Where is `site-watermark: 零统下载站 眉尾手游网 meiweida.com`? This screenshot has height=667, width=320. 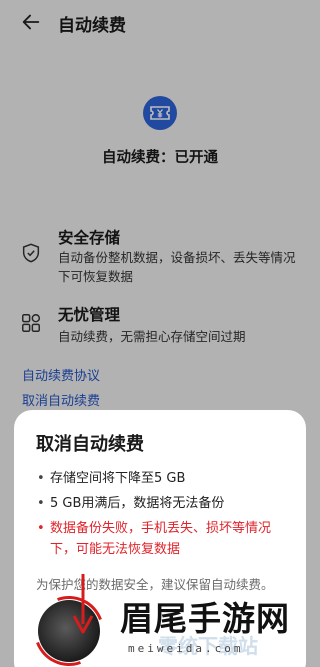 site-watermark: 零统下载站 眉尾手游网 meiweida.com is located at coordinates (164, 625).